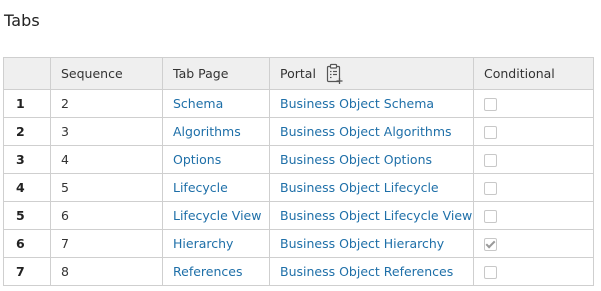 The width and height of the screenshot is (601, 291). What do you see at coordinates (27, 243) in the screenshot?
I see `row-number: 6` at bounding box center [27, 243].